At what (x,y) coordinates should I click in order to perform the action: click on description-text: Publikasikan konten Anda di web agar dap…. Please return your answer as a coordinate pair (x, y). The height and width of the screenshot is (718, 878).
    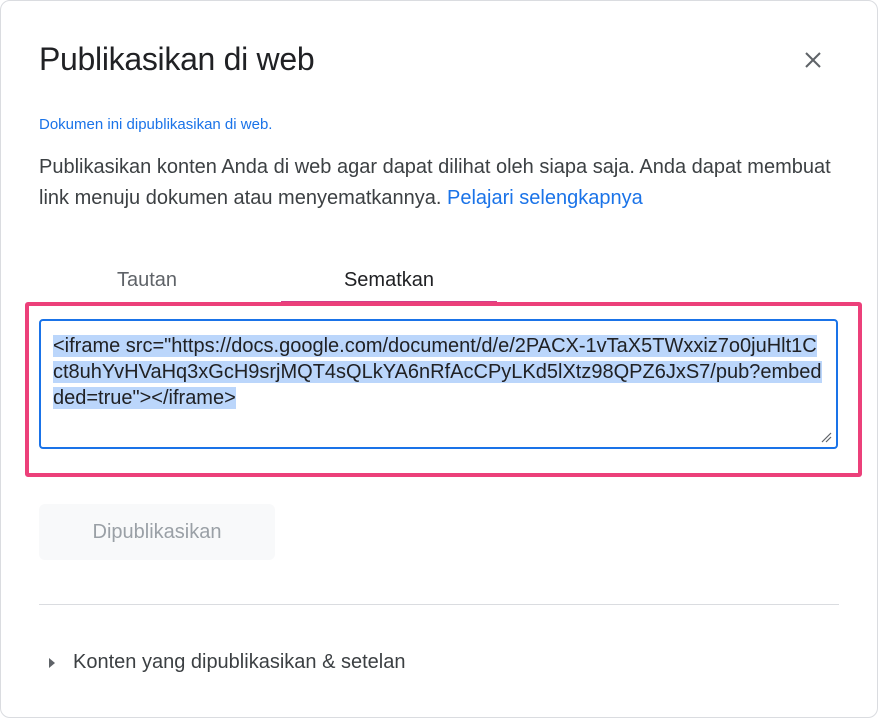
    Looking at the image, I should click on (435, 182).